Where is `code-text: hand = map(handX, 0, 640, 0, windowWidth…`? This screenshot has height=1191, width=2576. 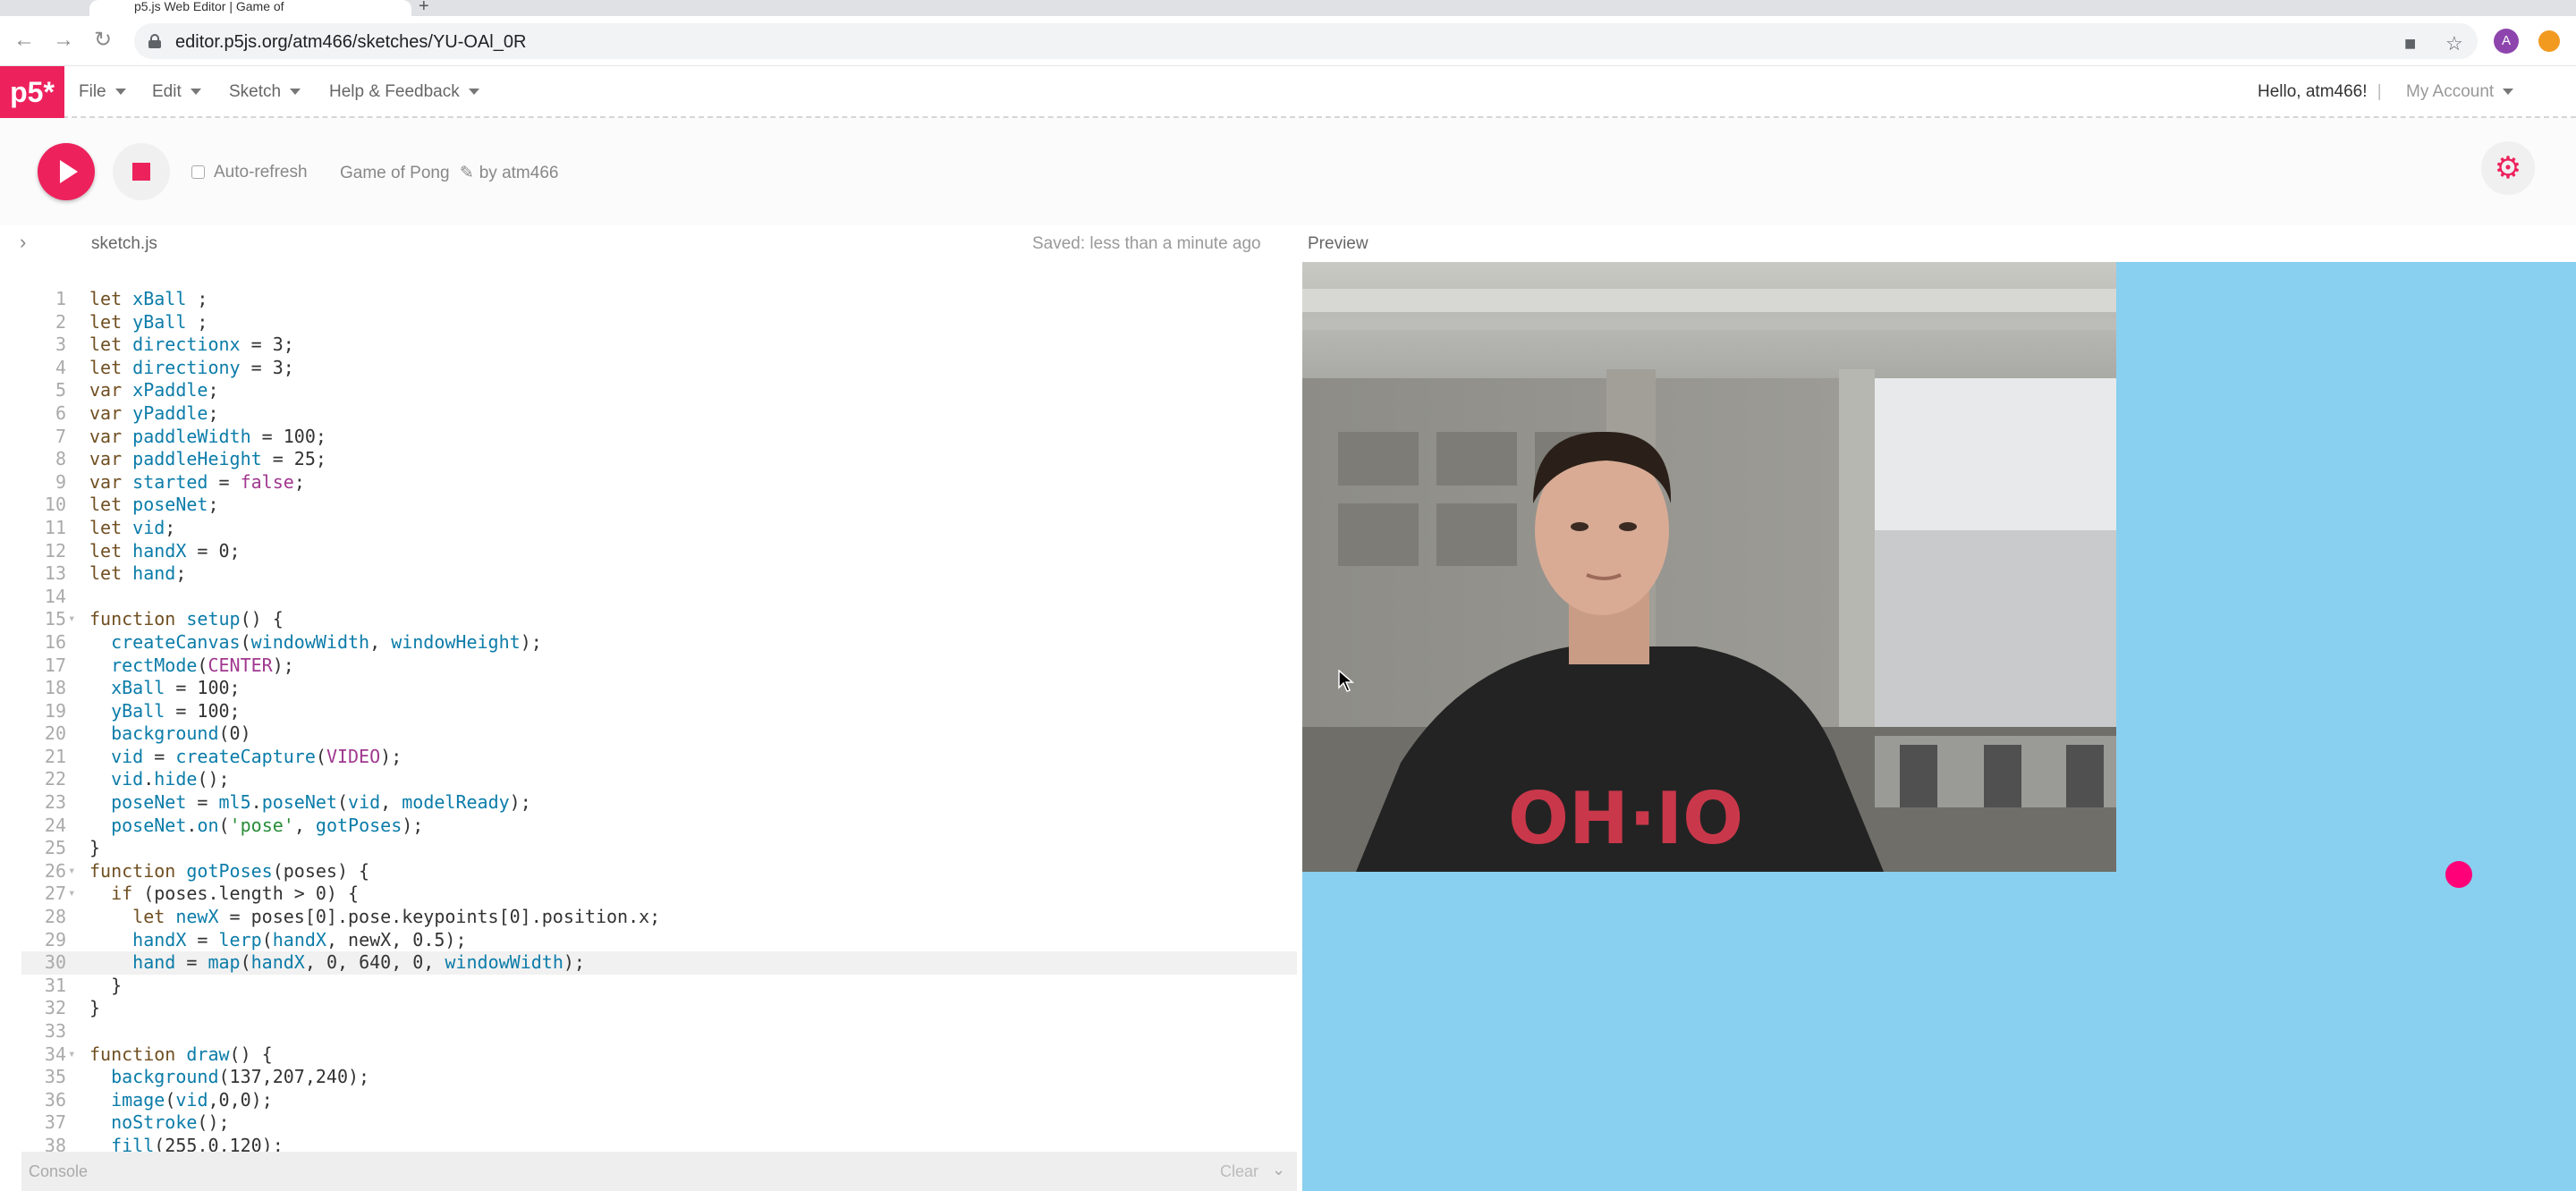
code-text: hand = map(handX, 0, 640, 0, windowWidth… is located at coordinates (358, 962).